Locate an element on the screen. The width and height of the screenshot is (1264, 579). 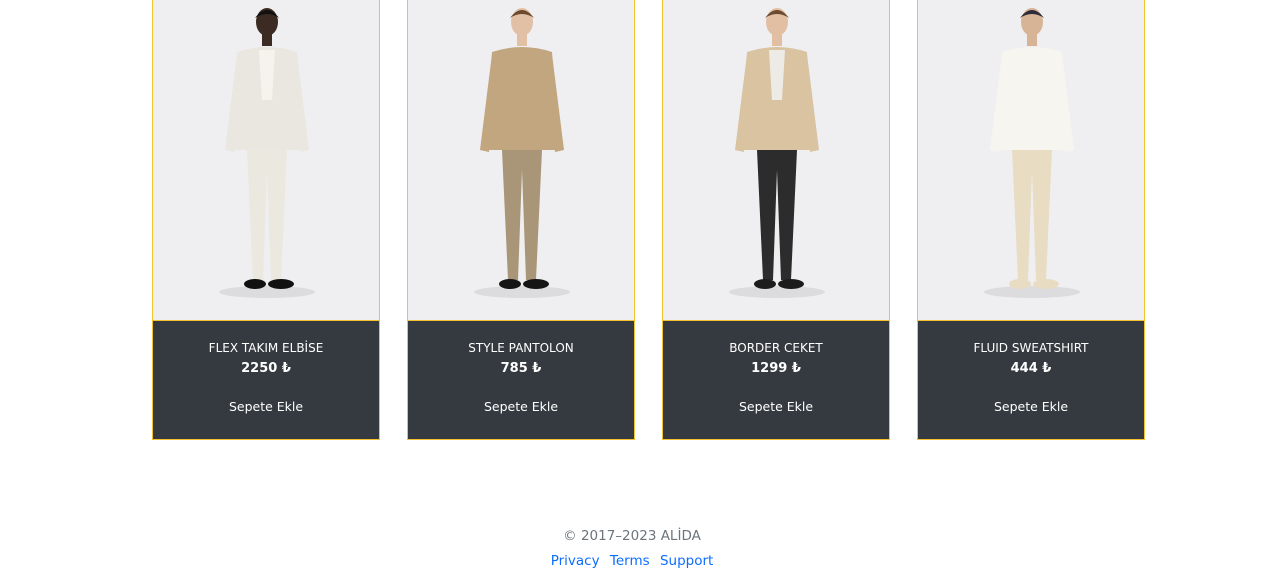
product-price: 444 ₺ is located at coordinates (1031, 368).